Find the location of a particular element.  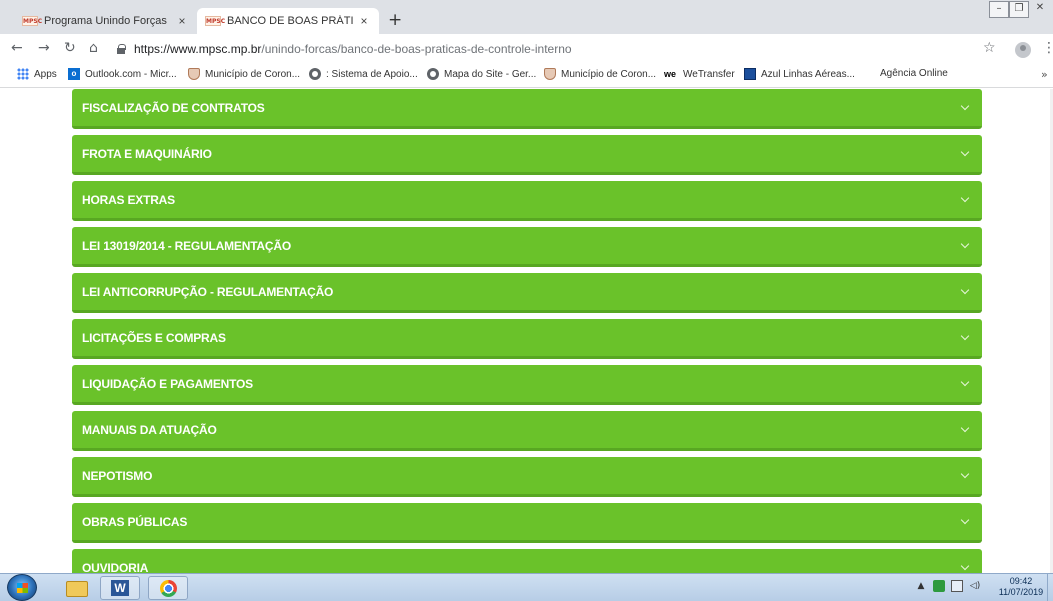

bookmark-wetransfer: we WeTransfer is located at coordinates (699, 74).